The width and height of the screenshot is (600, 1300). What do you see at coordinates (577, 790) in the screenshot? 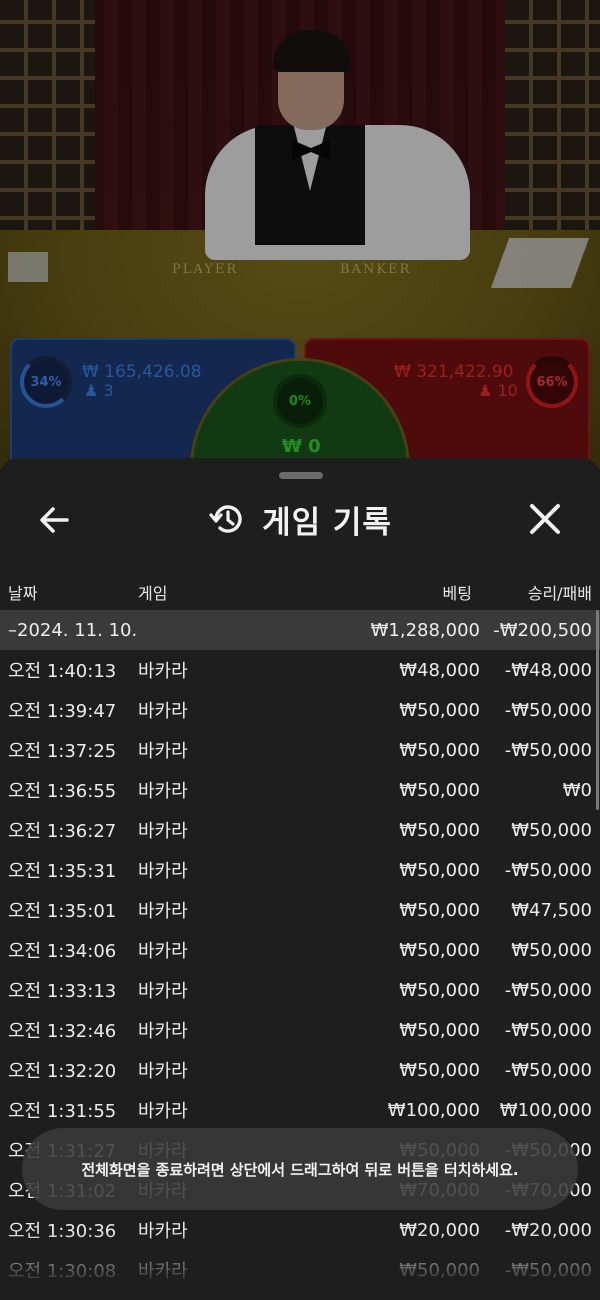
I see `row-result: ₩0` at bounding box center [577, 790].